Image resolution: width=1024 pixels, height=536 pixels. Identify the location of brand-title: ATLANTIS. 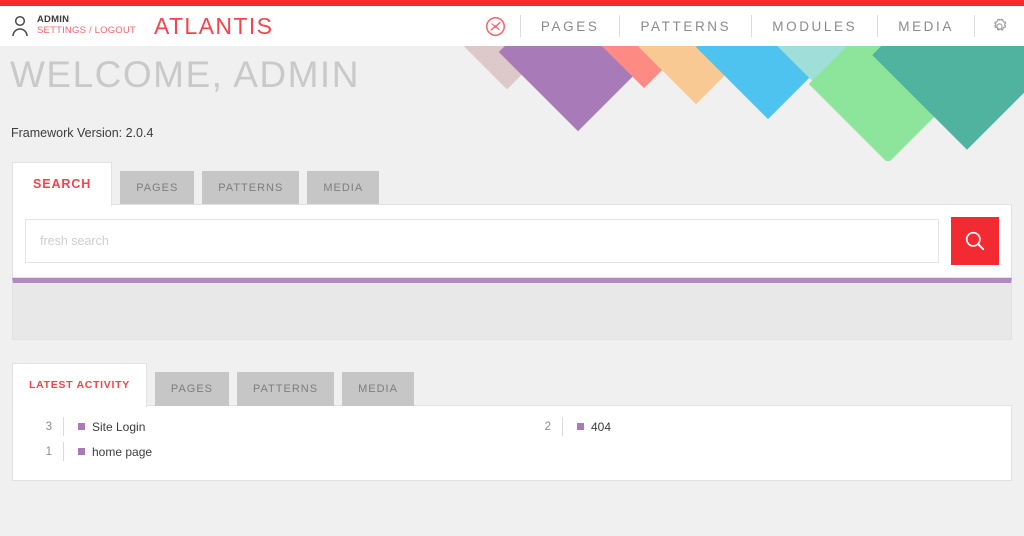
(213, 25).